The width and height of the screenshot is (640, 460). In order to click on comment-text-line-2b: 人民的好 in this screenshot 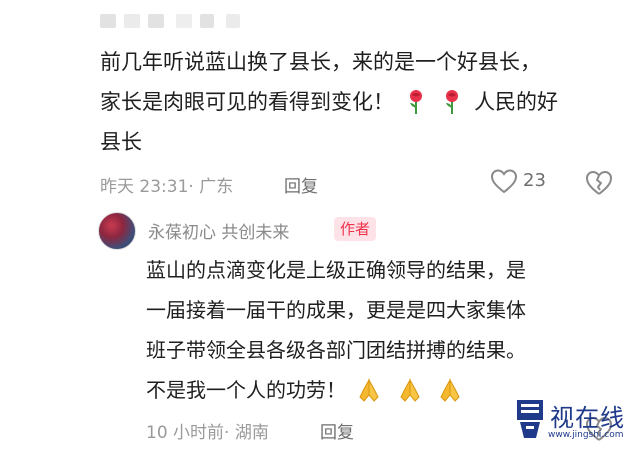, I will do `click(516, 102)`.